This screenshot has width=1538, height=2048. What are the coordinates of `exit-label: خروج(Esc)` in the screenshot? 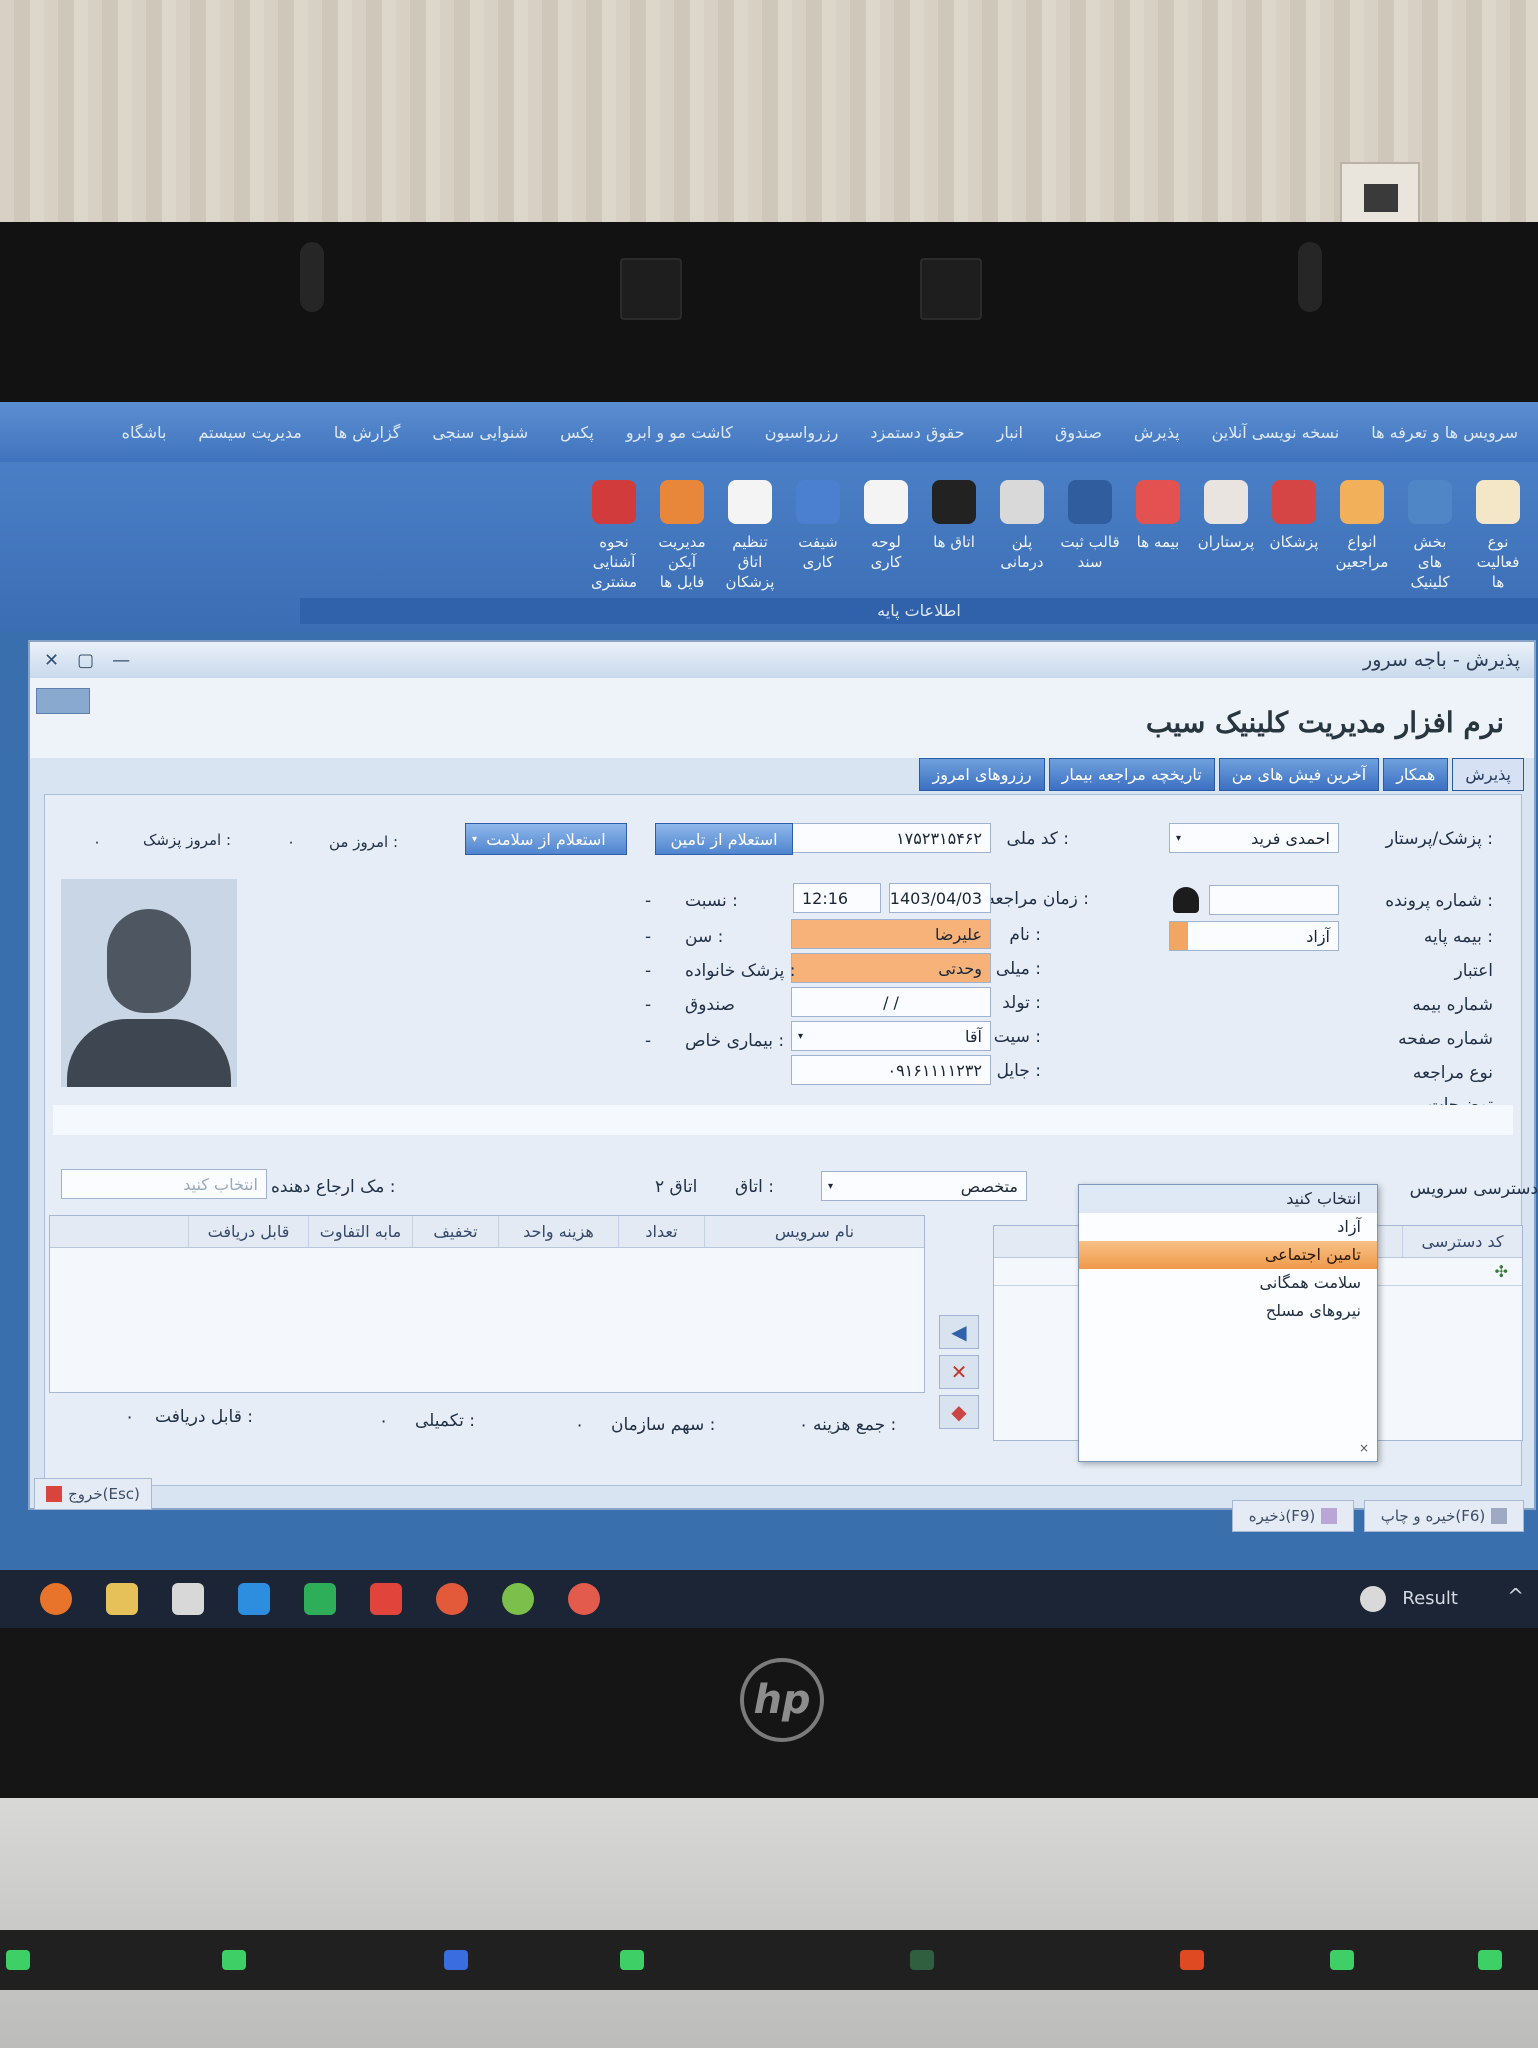 It's located at (104, 1494).